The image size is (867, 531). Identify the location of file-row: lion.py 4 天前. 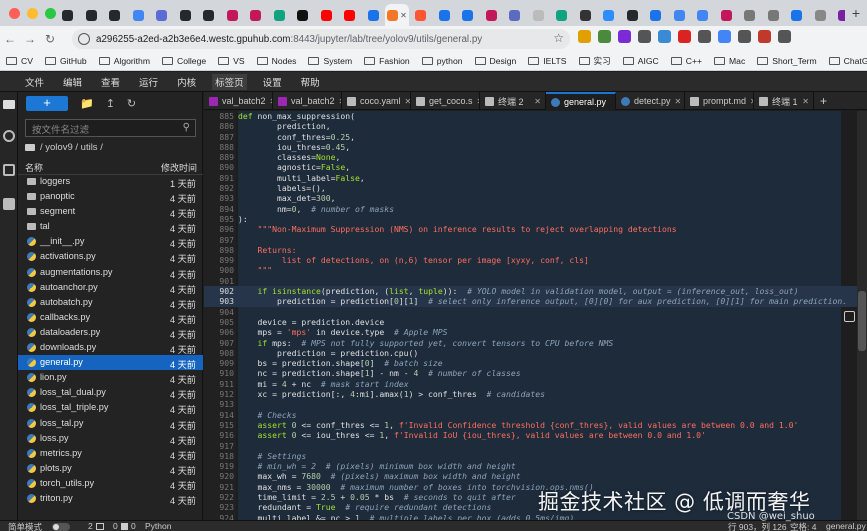
(110, 377).